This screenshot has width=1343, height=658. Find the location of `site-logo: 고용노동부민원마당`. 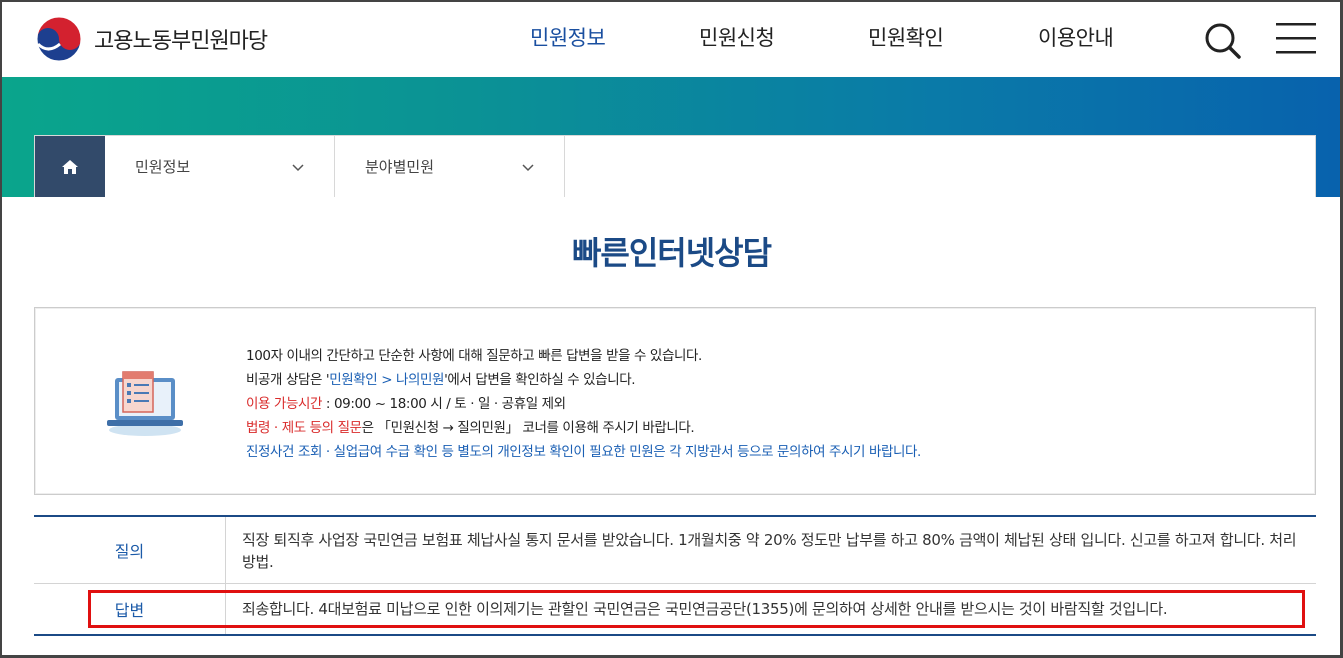

site-logo: 고용노동부민원마당 is located at coordinates (151, 39).